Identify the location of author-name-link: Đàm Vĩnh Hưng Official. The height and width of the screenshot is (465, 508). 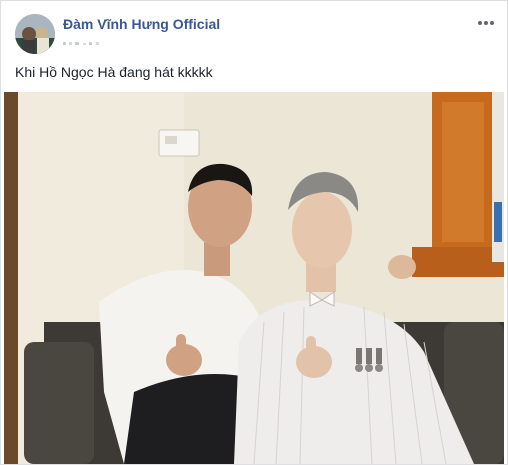
(141, 24).